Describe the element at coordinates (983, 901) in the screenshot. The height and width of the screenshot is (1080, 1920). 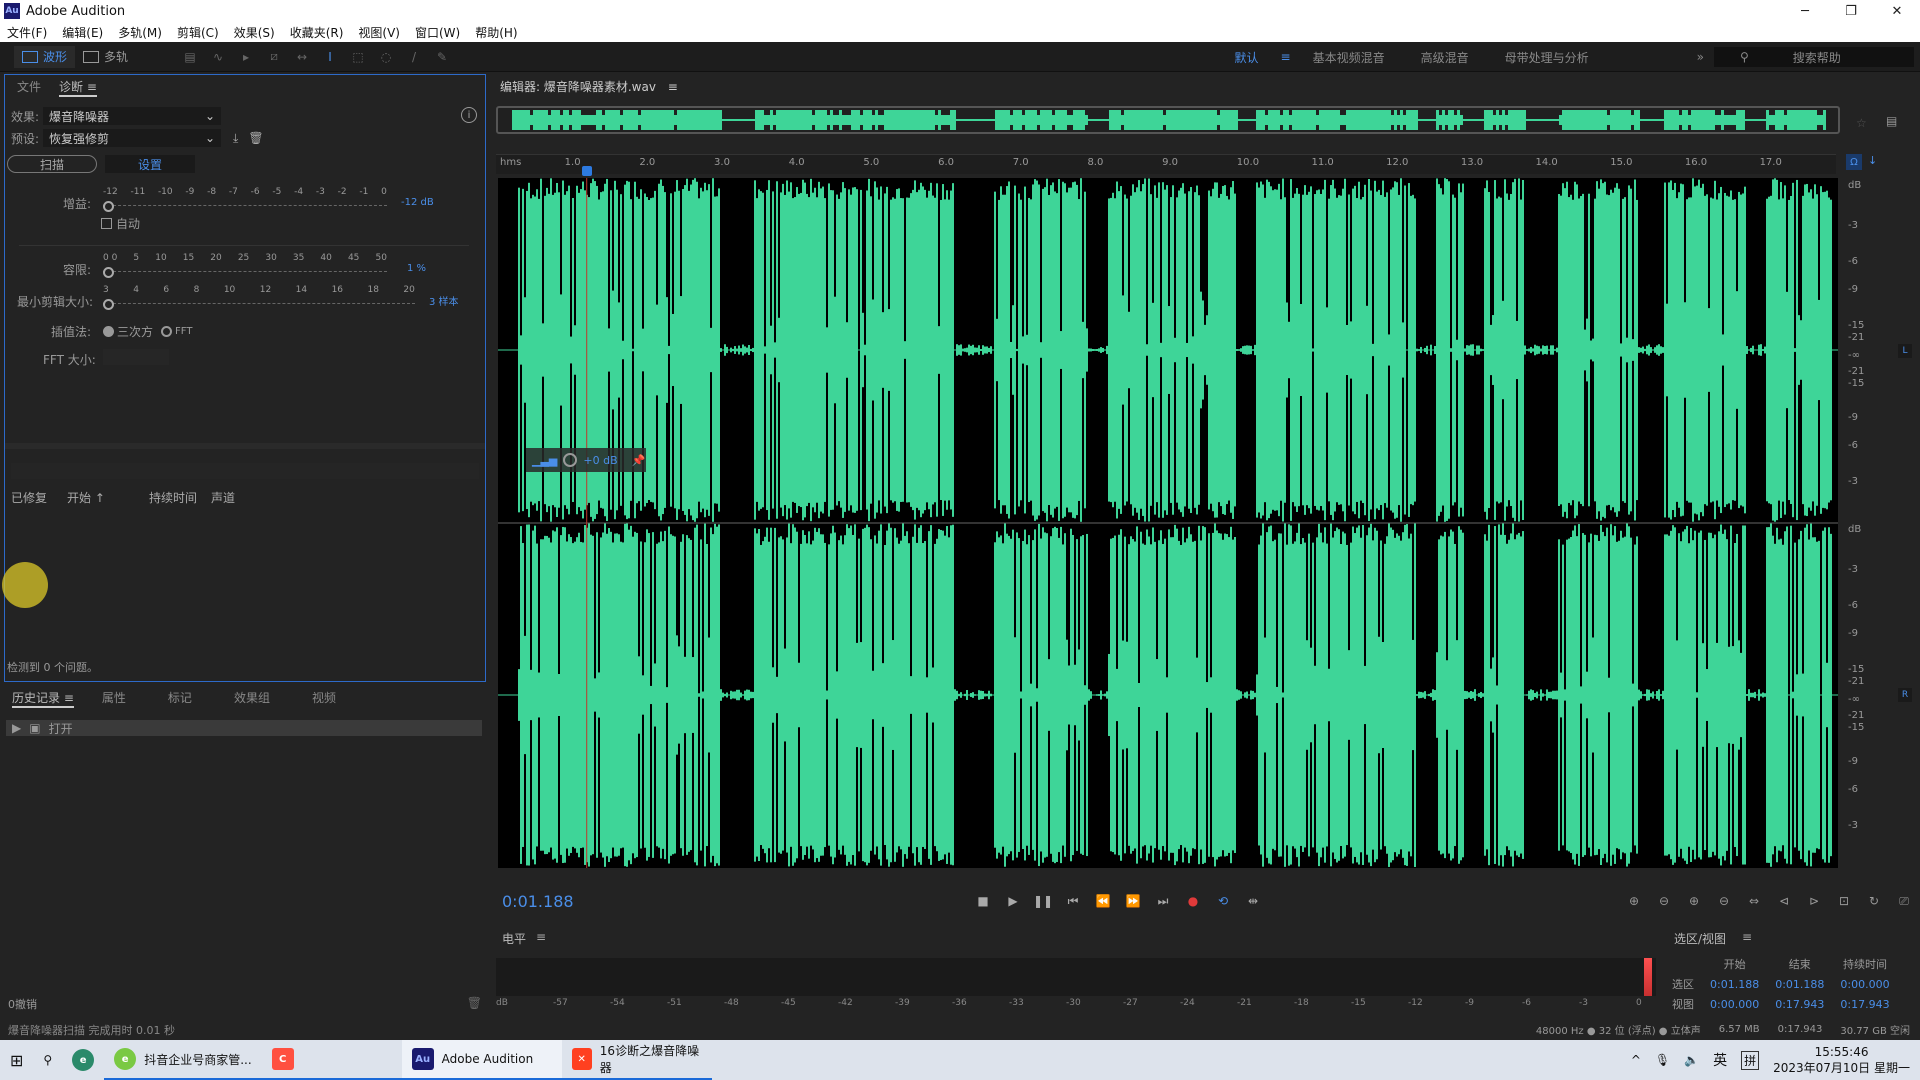
I see `stop-icon: ■` at that location.